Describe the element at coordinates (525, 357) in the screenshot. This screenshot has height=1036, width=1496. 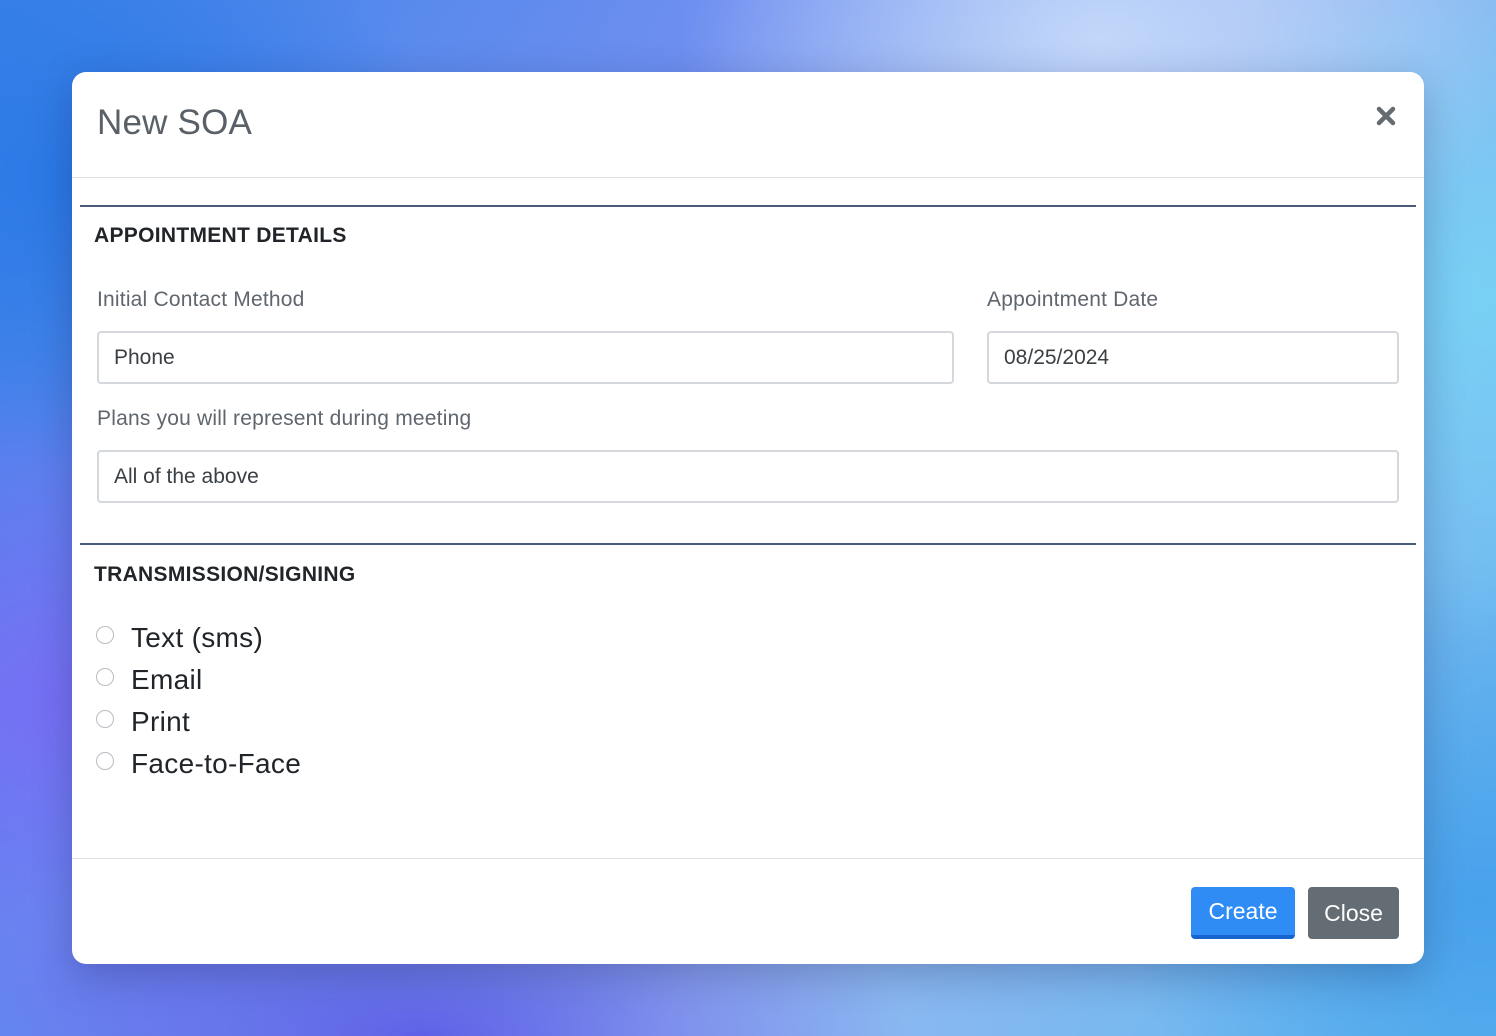
I see `initial-contact-method-field` at that location.